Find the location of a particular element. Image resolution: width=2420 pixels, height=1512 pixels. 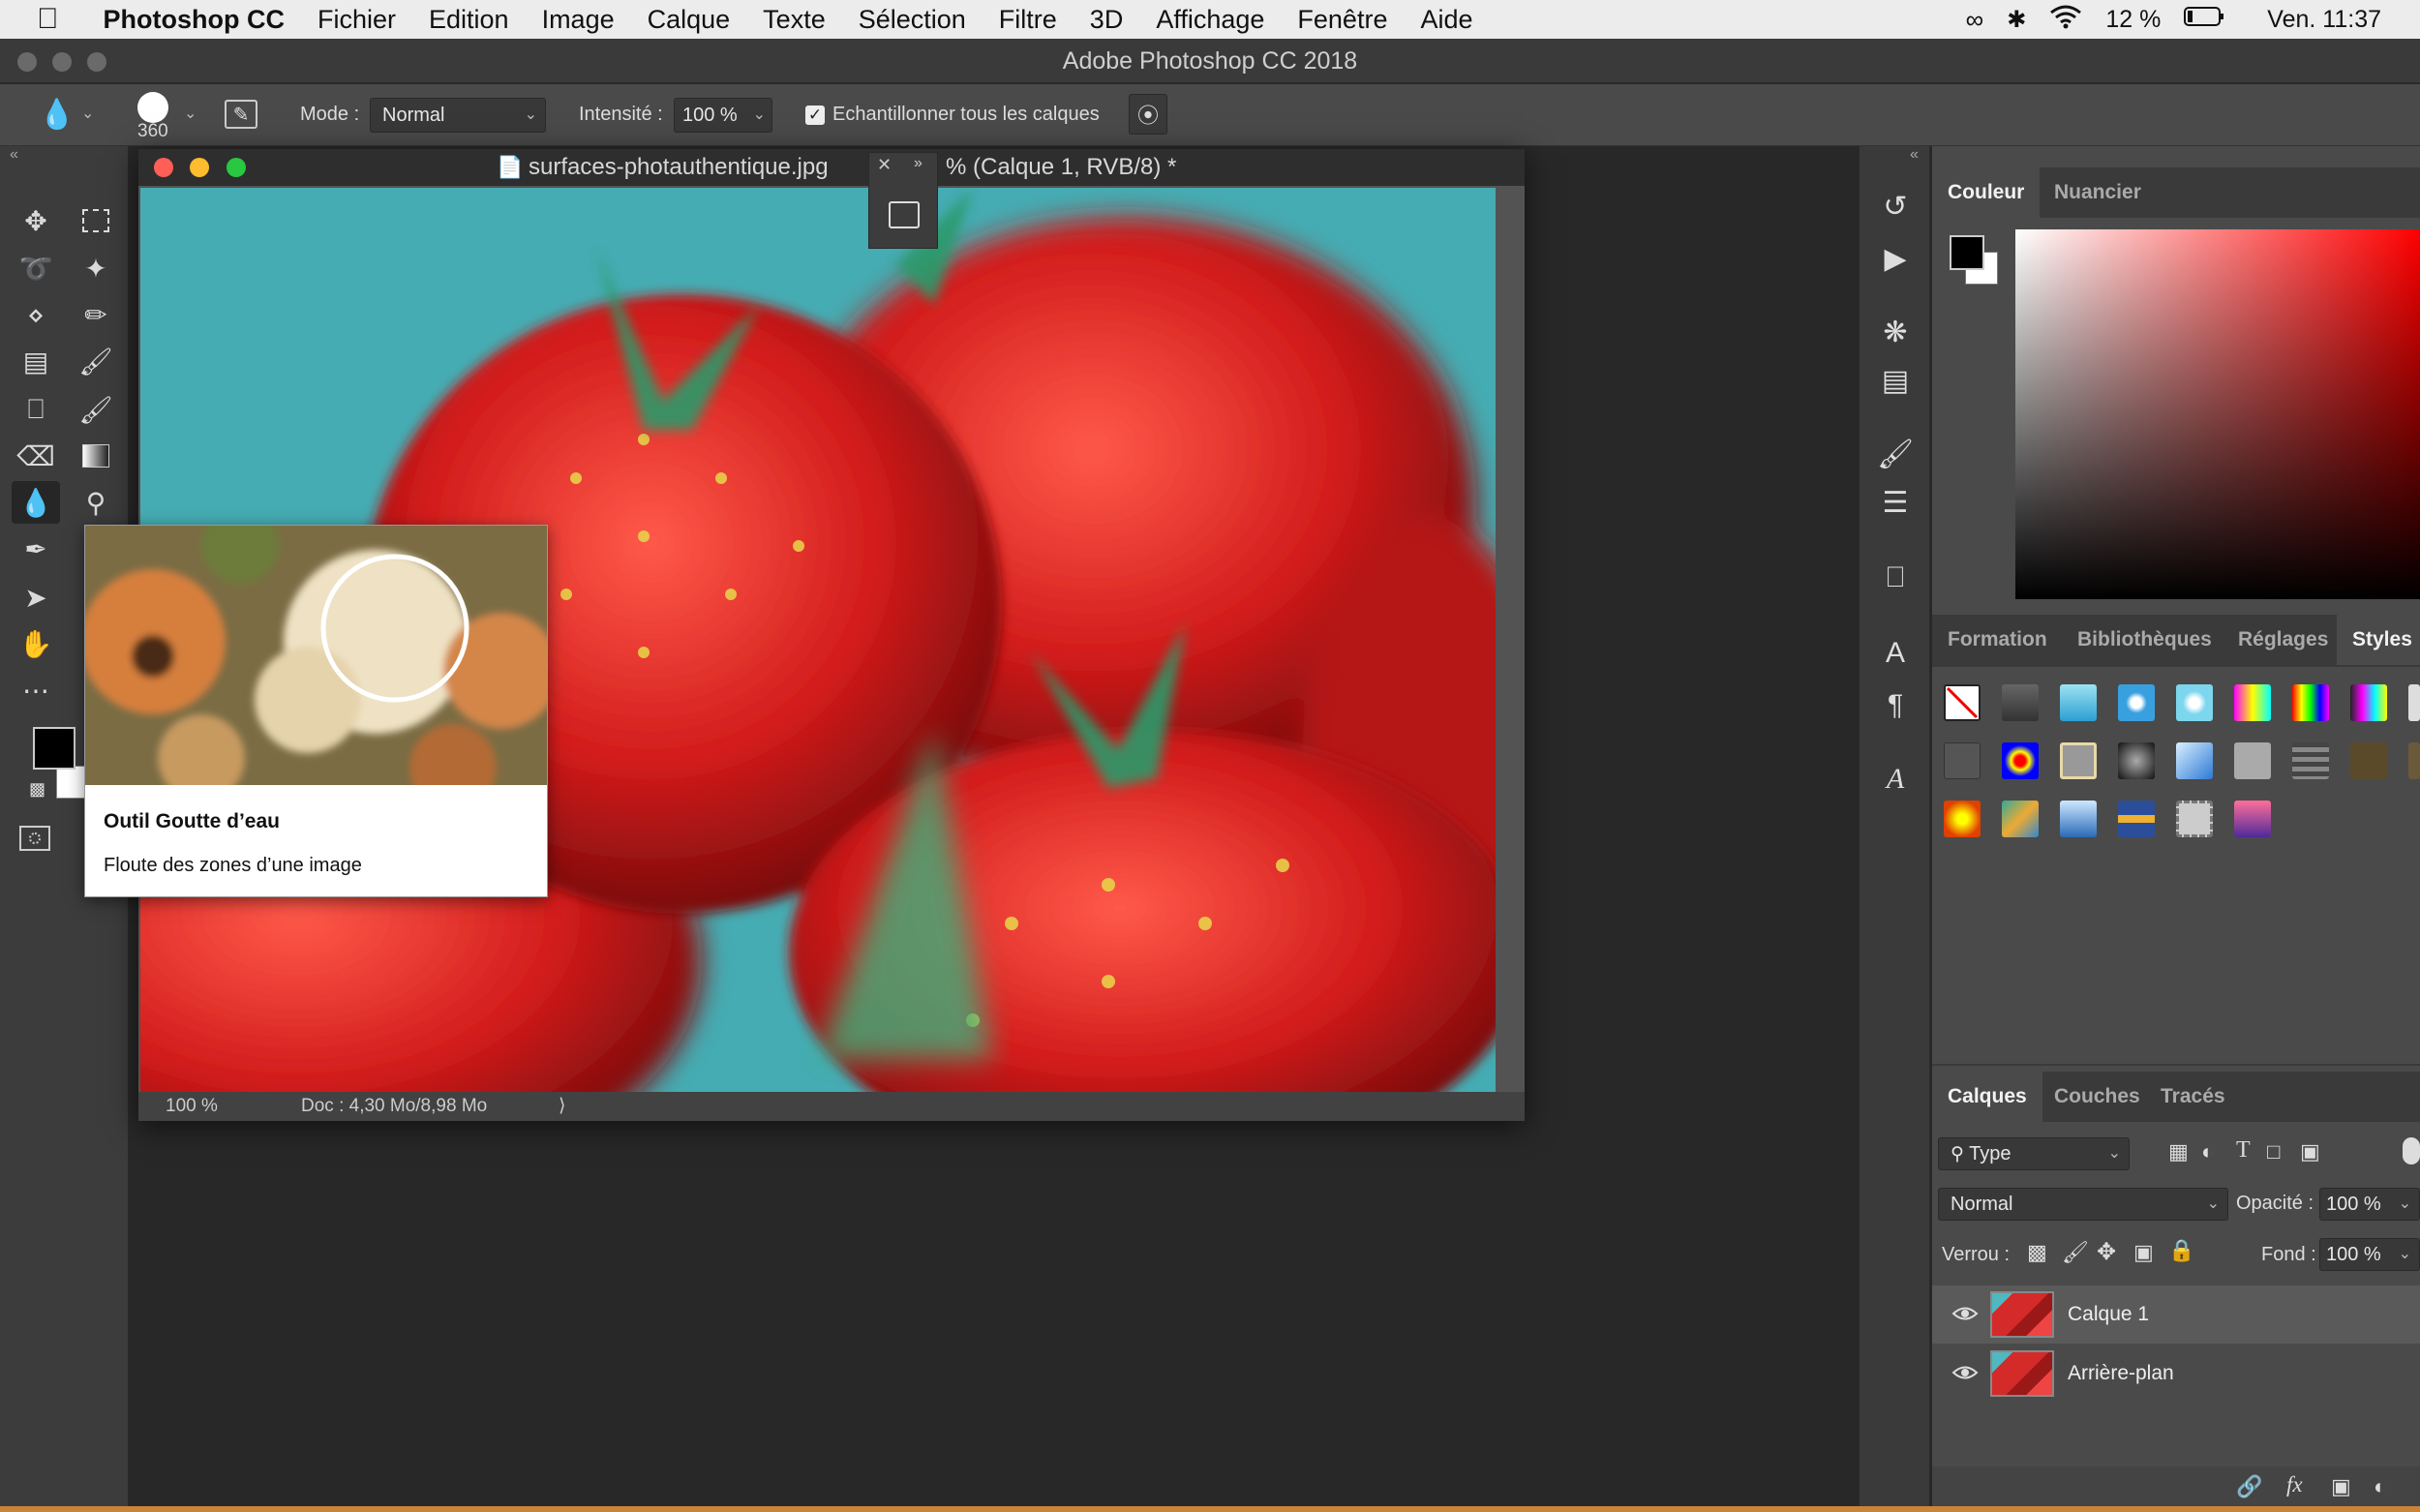

filter-toggle-icon is located at coordinates (2411, 1150).